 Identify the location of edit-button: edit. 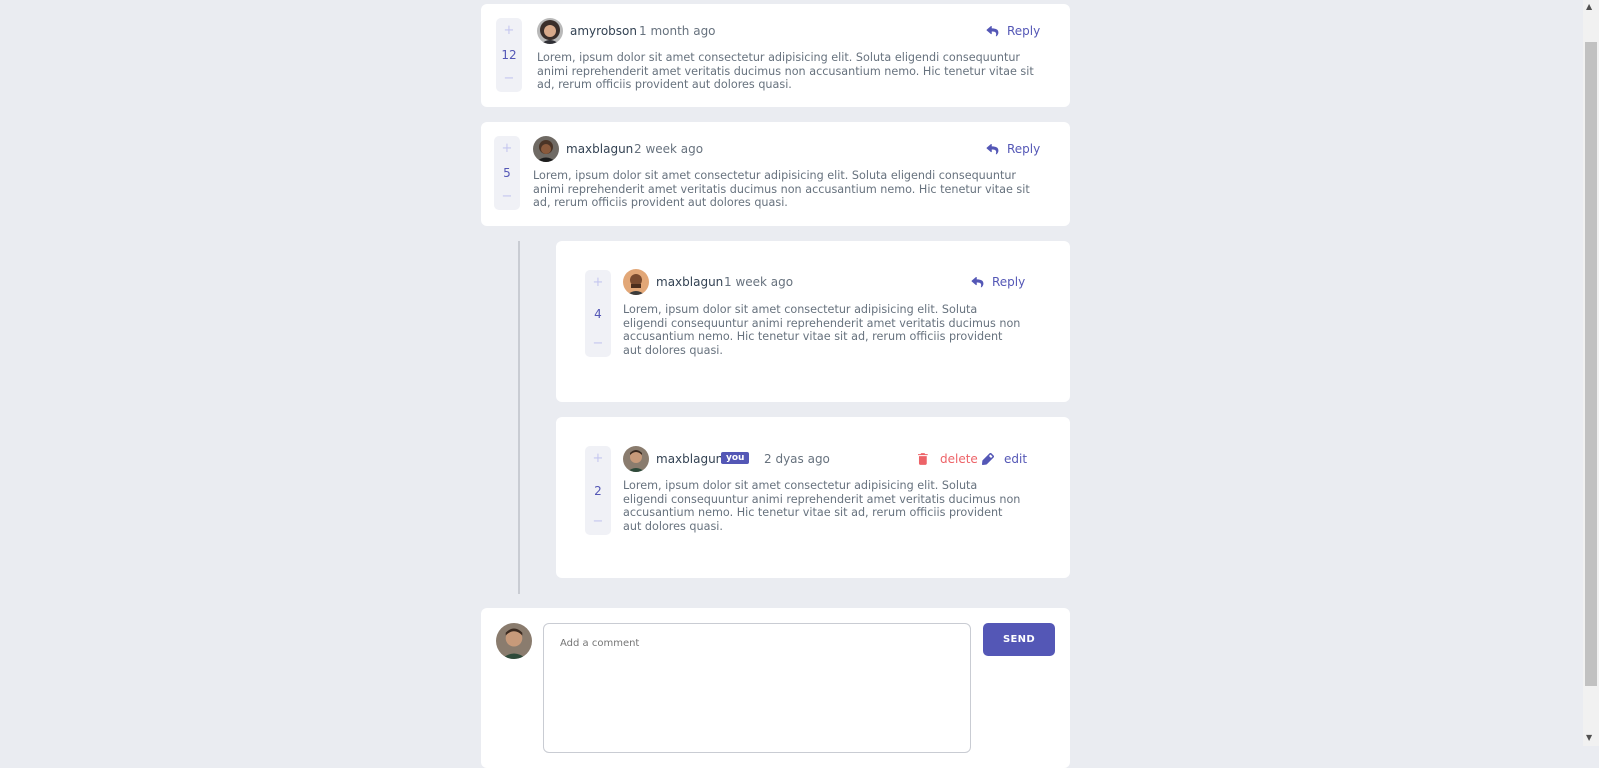
(1004, 459).